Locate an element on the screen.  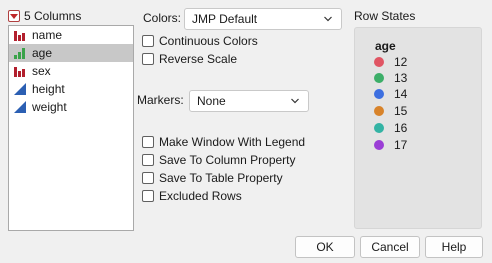
markers-dropdown: None is located at coordinates (249, 101).